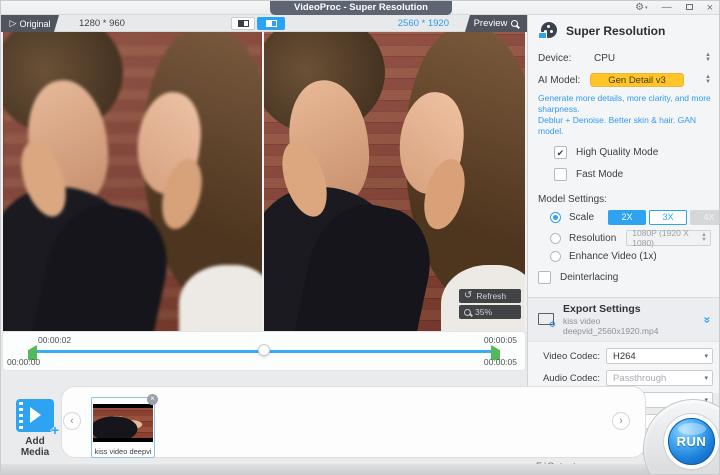 The image size is (720, 475). I want to click on split-view-button, so click(271, 23).